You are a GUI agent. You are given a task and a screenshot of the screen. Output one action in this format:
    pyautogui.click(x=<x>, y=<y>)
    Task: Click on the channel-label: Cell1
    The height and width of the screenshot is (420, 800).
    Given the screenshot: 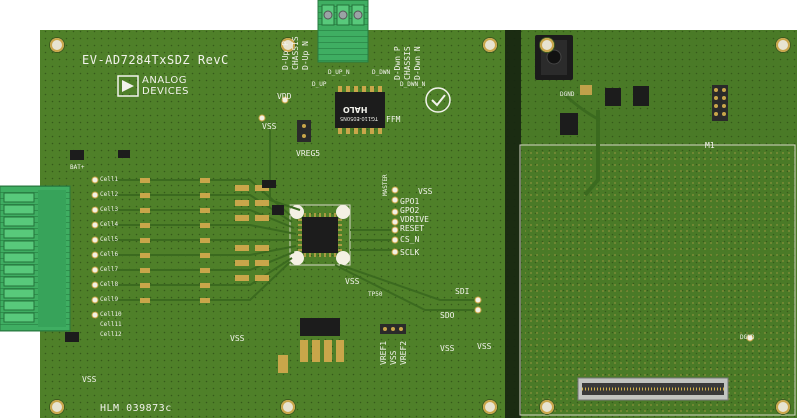 What is the action you would take?
    pyautogui.click(x=109, y=179)
    